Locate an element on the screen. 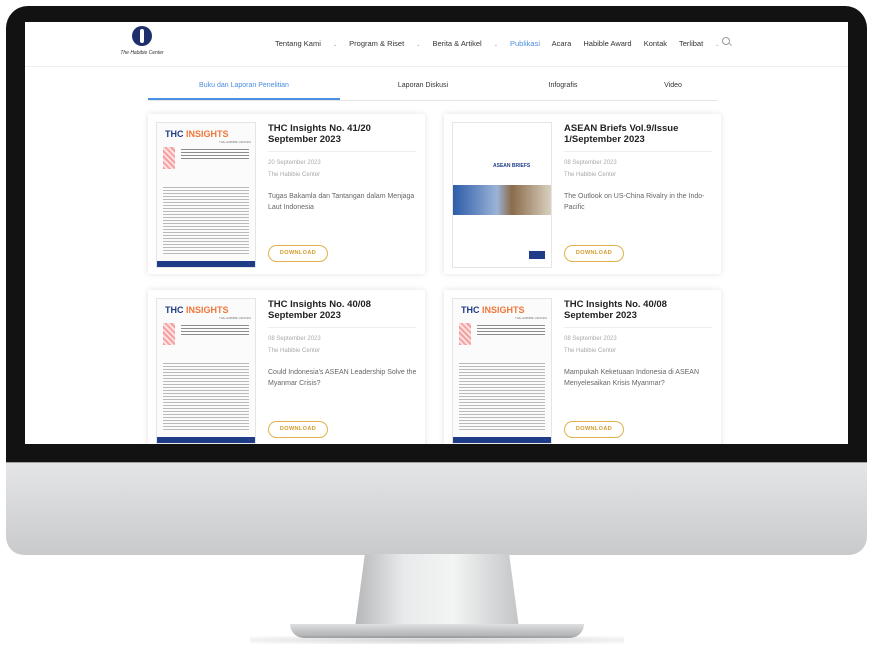  nav-label: Berita & Artikel is located at coordinates (457, 43).